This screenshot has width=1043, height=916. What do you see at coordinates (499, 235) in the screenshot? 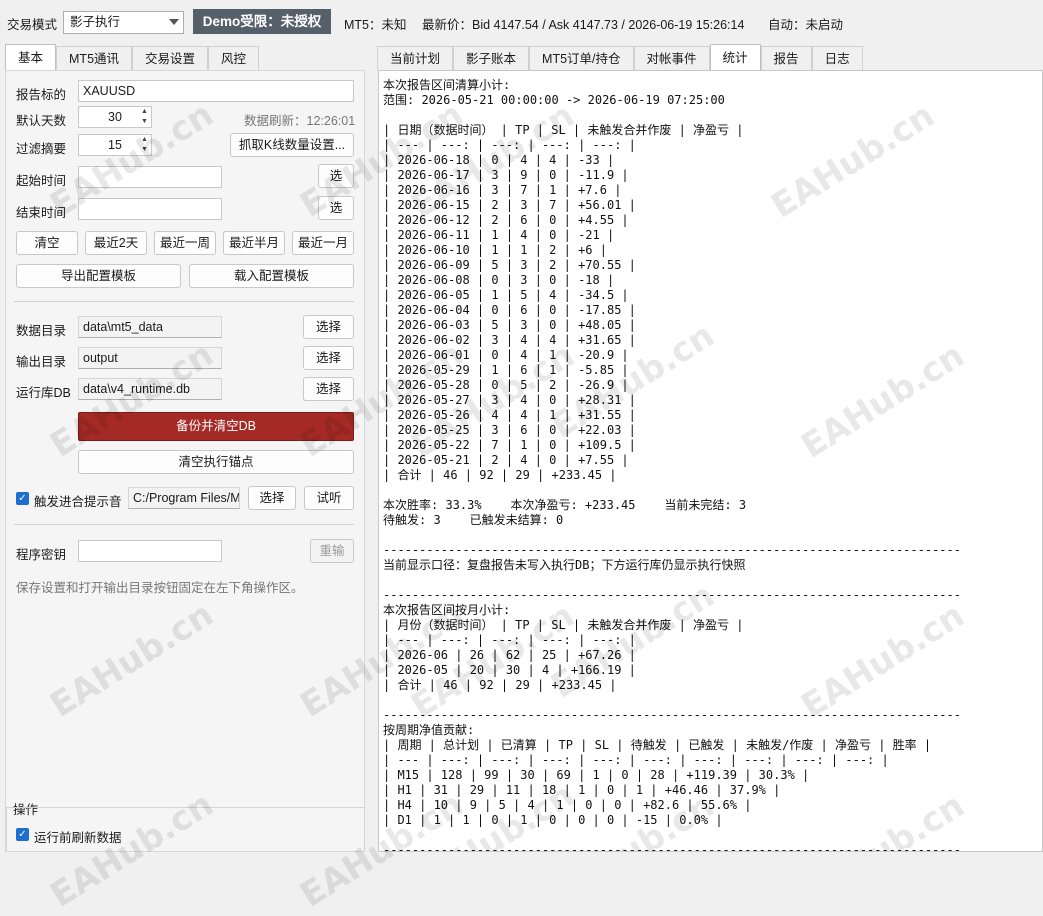
I see `report-line: | 2026-06-11 | 1 | 4 | 0 | -21 |` at bounding box center [499, 235].